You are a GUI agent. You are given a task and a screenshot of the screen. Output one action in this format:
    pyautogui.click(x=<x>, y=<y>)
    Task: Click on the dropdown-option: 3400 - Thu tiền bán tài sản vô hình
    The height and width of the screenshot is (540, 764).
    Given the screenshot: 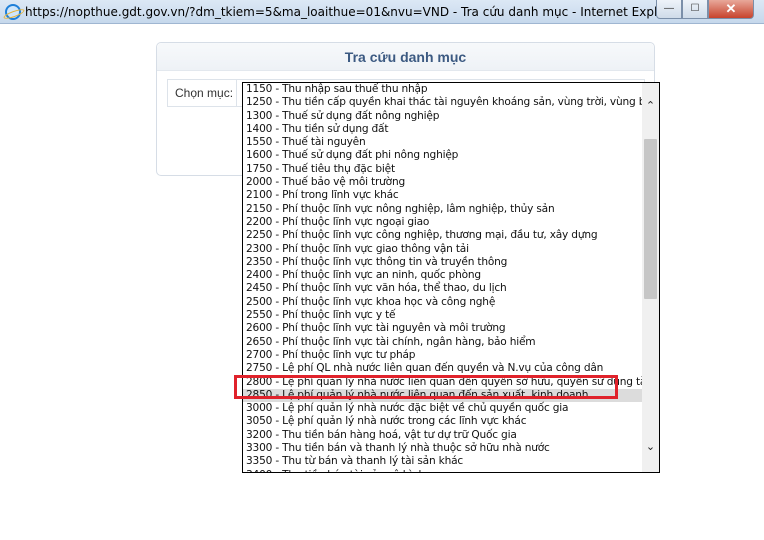 What is the action you would take?
    pyautogui.click(x=442, y=470)
    